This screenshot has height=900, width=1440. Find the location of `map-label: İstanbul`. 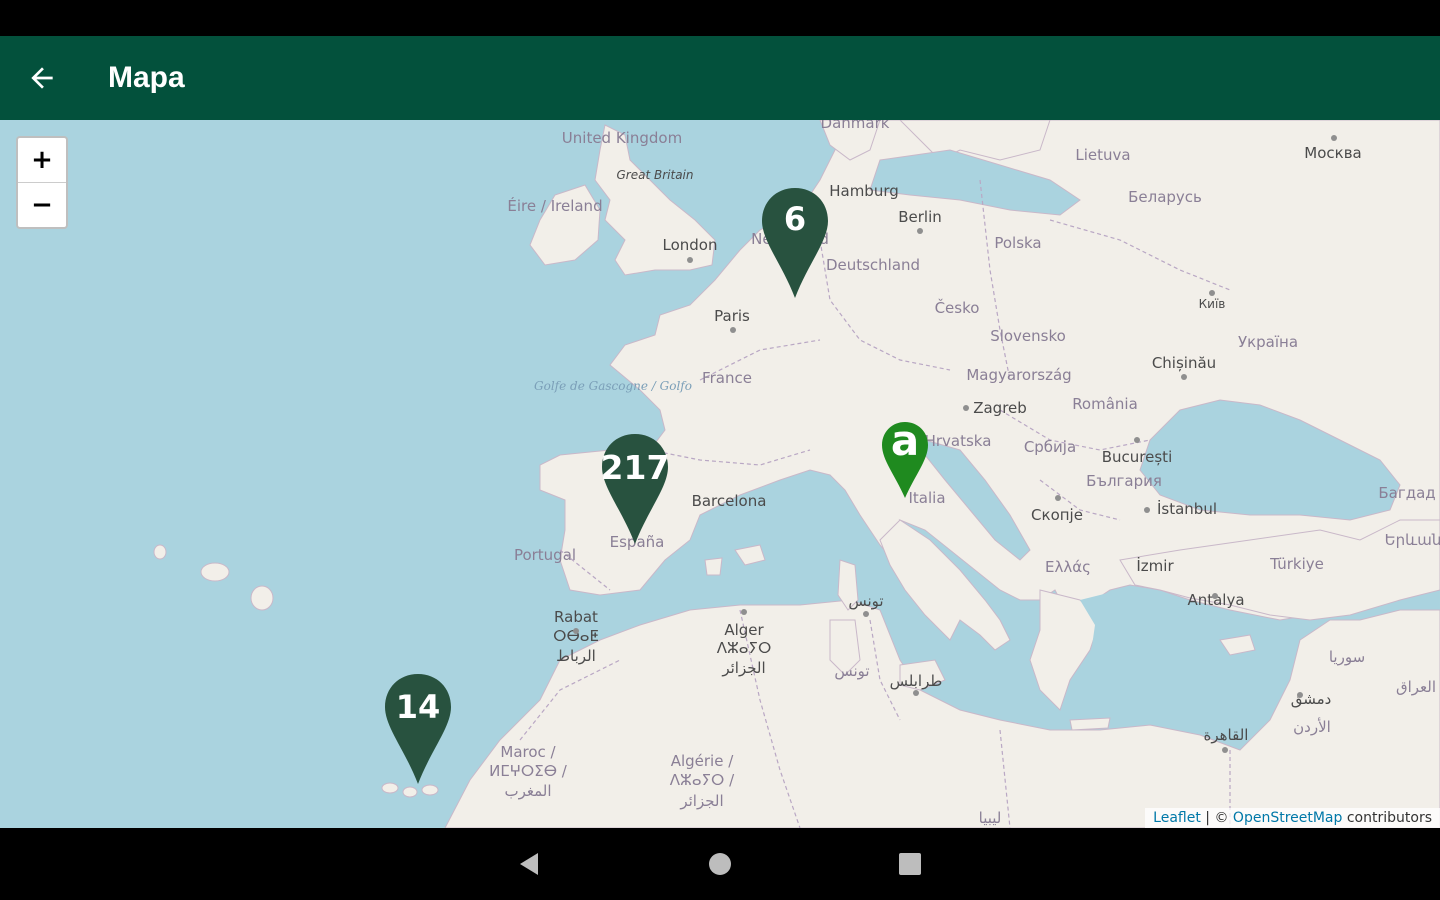

map-label: İstanbul is located at coordinates (1187, 508).